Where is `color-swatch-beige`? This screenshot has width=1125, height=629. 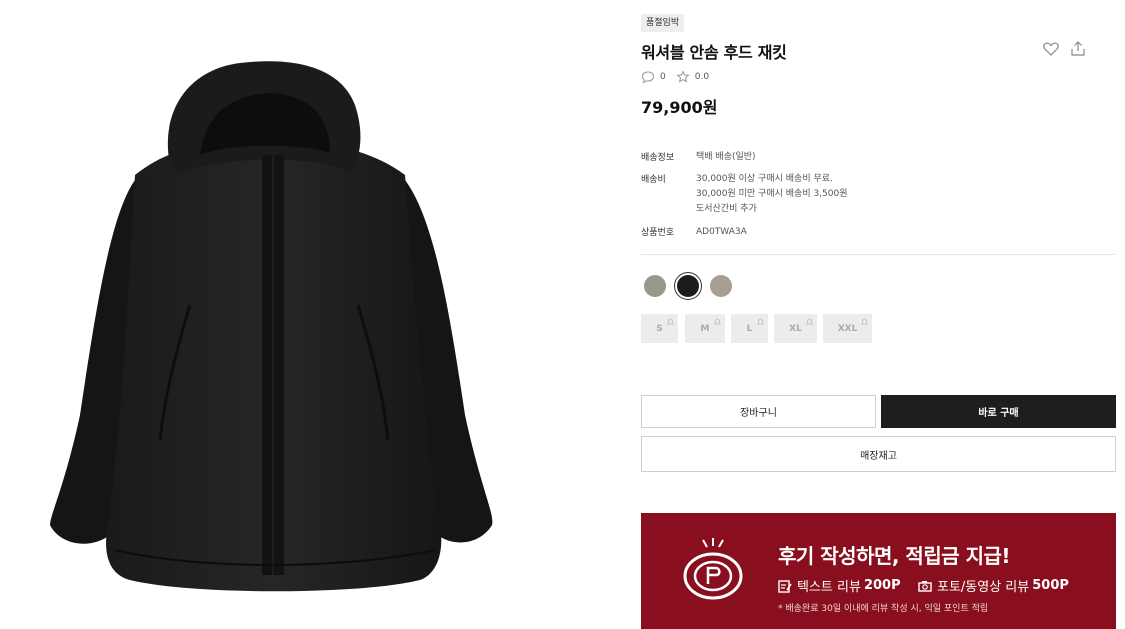
color-swatch-beige is located at coordinates (721, 286).